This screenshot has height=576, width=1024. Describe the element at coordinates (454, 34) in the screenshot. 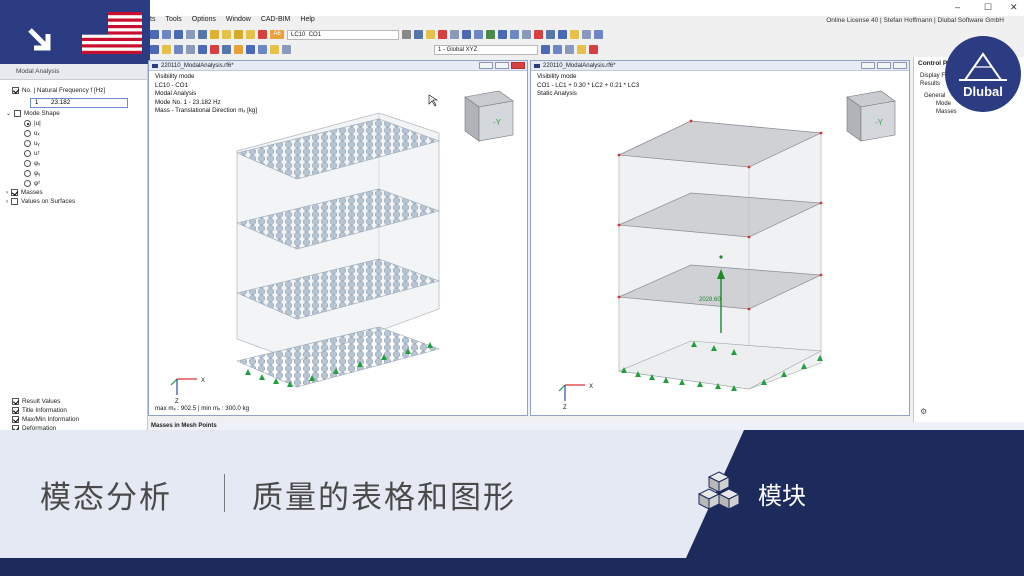

I see `filter-icon` at that location.